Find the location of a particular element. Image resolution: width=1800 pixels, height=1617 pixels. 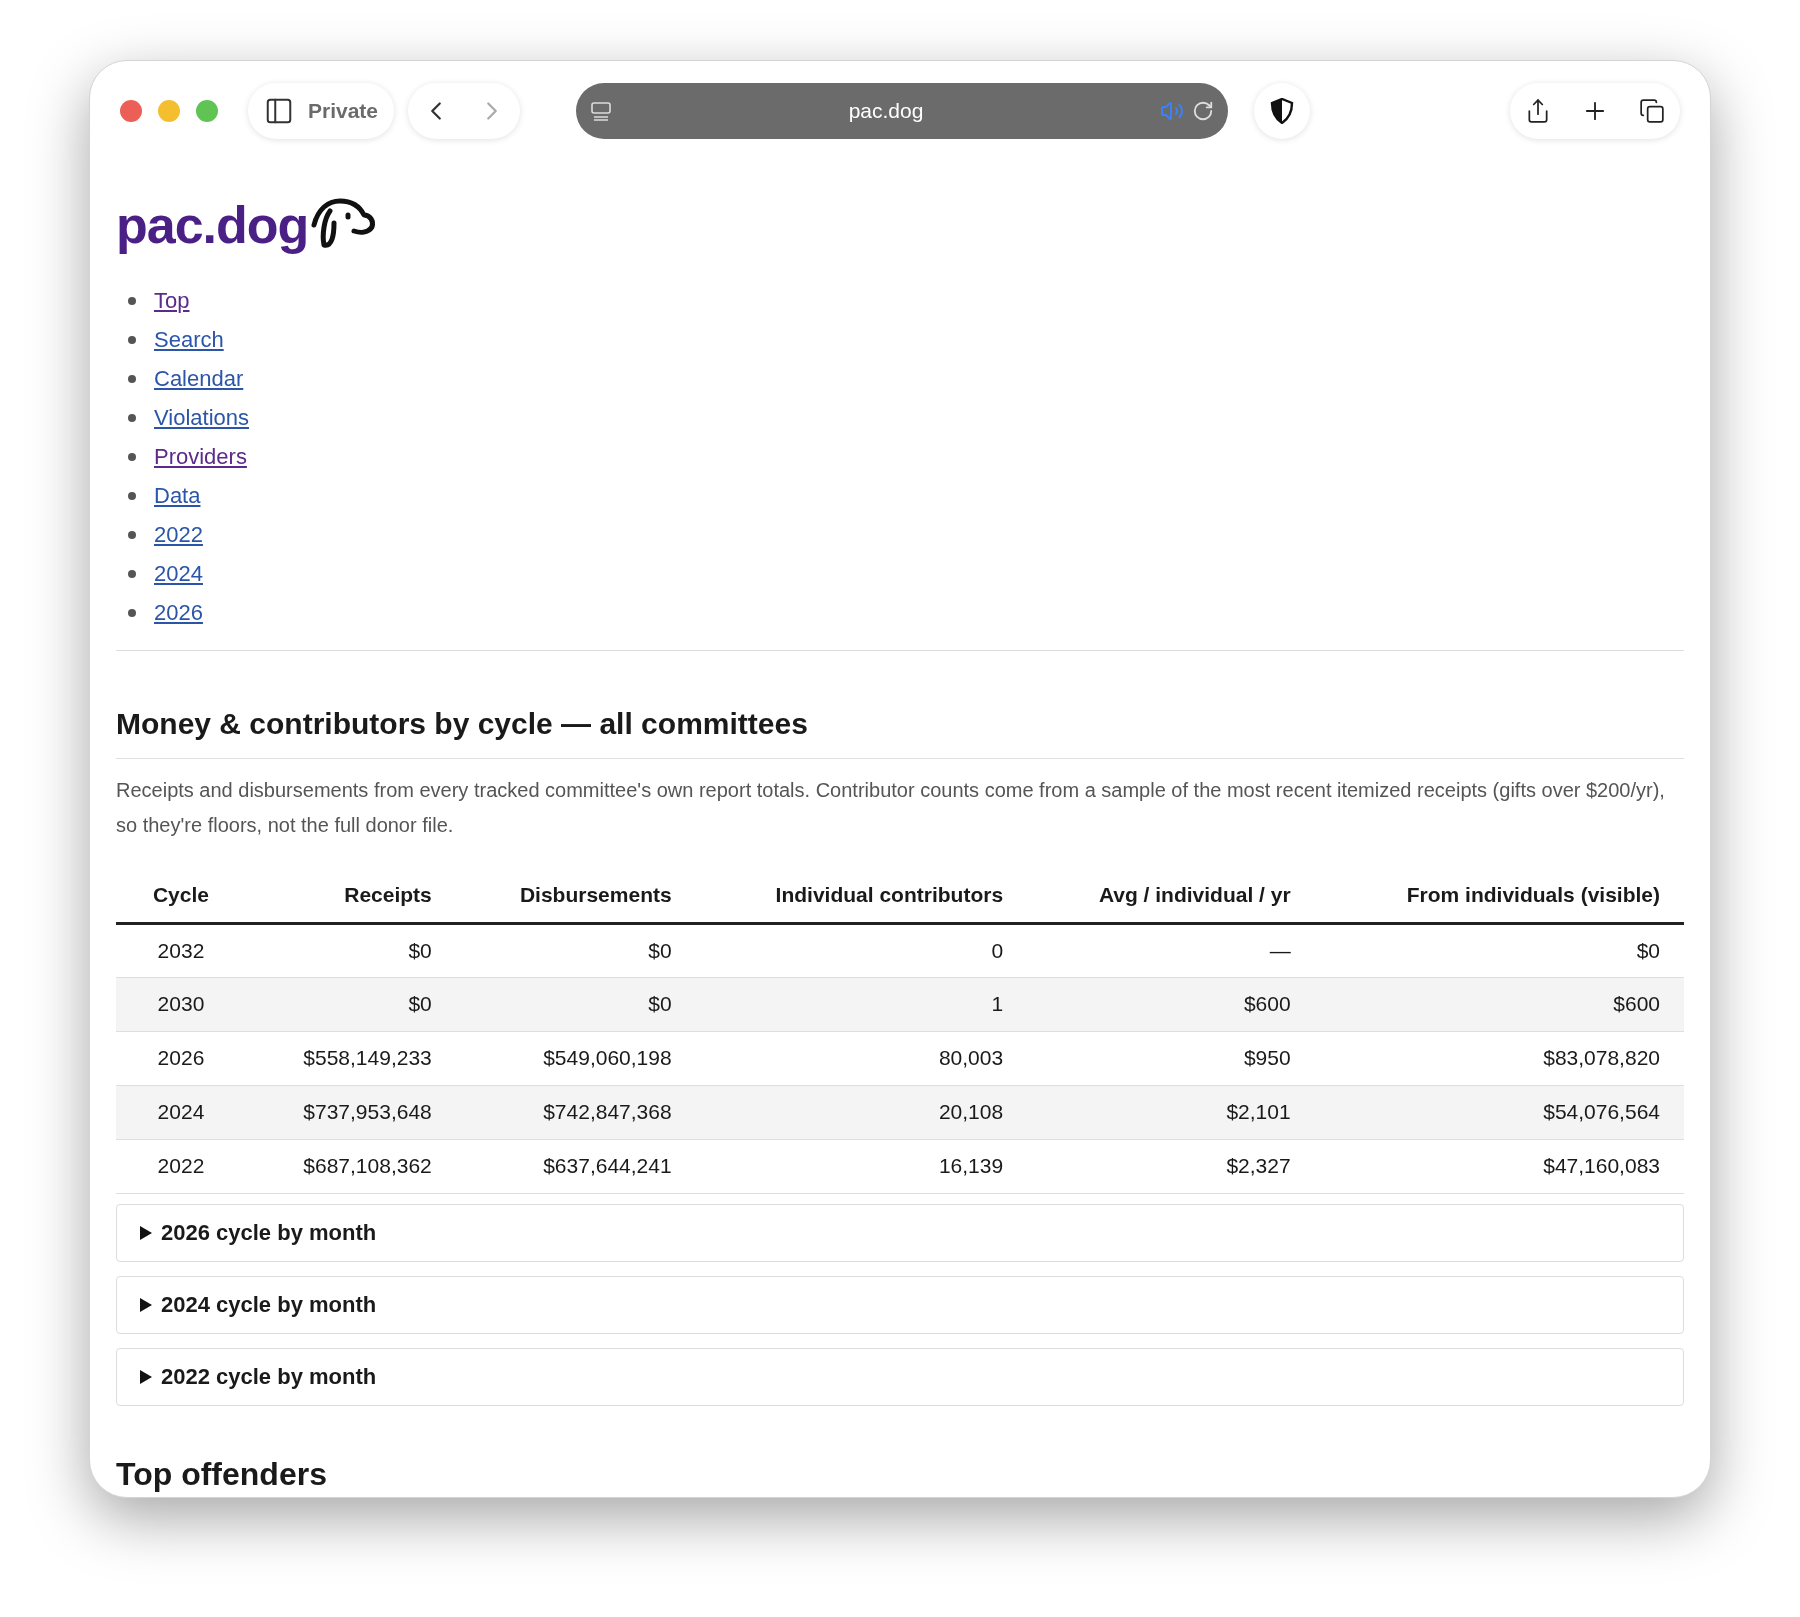

table-cell: 1 is located at coordinates (861, 1004).